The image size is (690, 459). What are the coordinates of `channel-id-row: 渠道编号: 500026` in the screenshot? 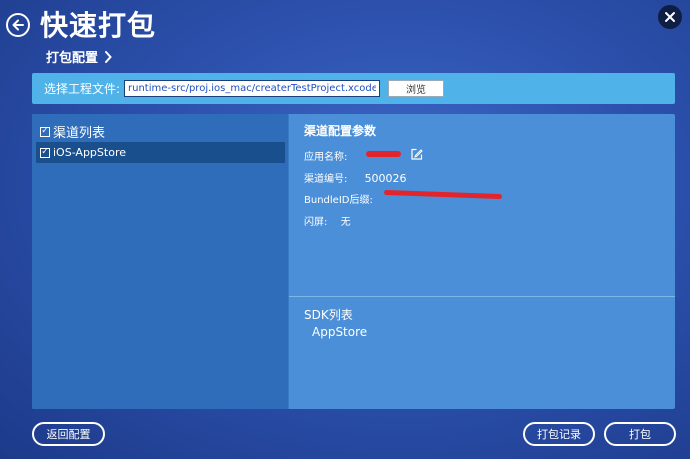 It's located at (355, 177).